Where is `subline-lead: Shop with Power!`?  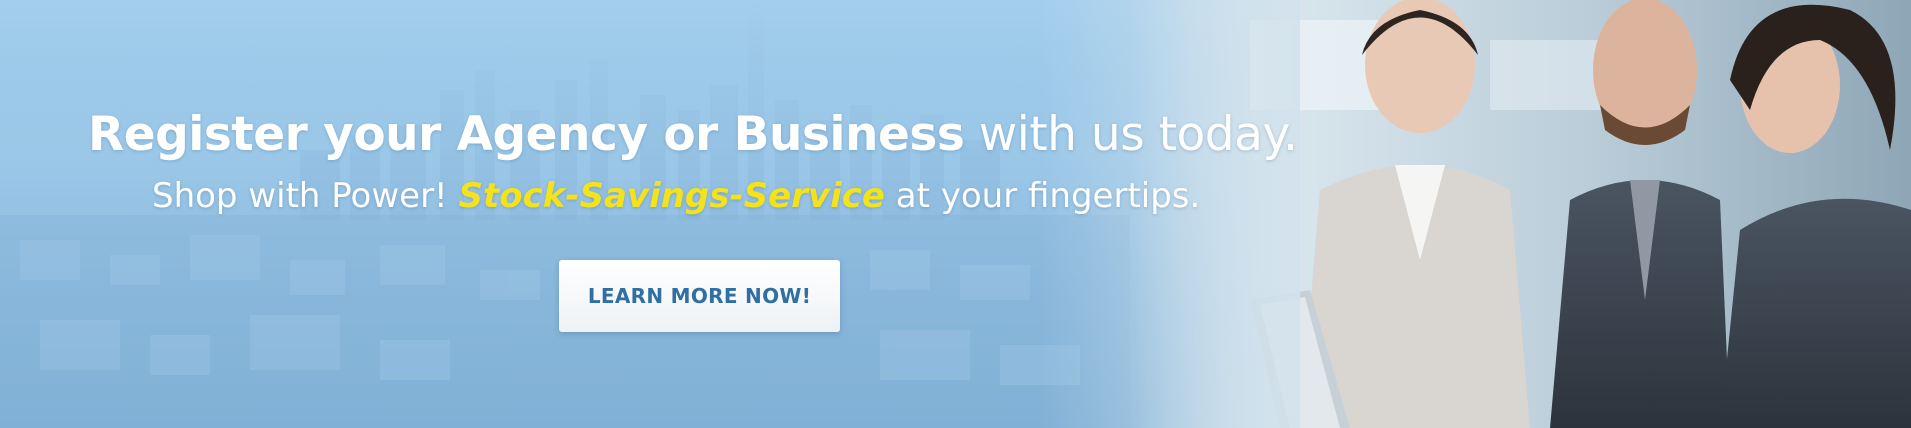
subline-lead: Shop with Power! is located at coordinates (305, 196).